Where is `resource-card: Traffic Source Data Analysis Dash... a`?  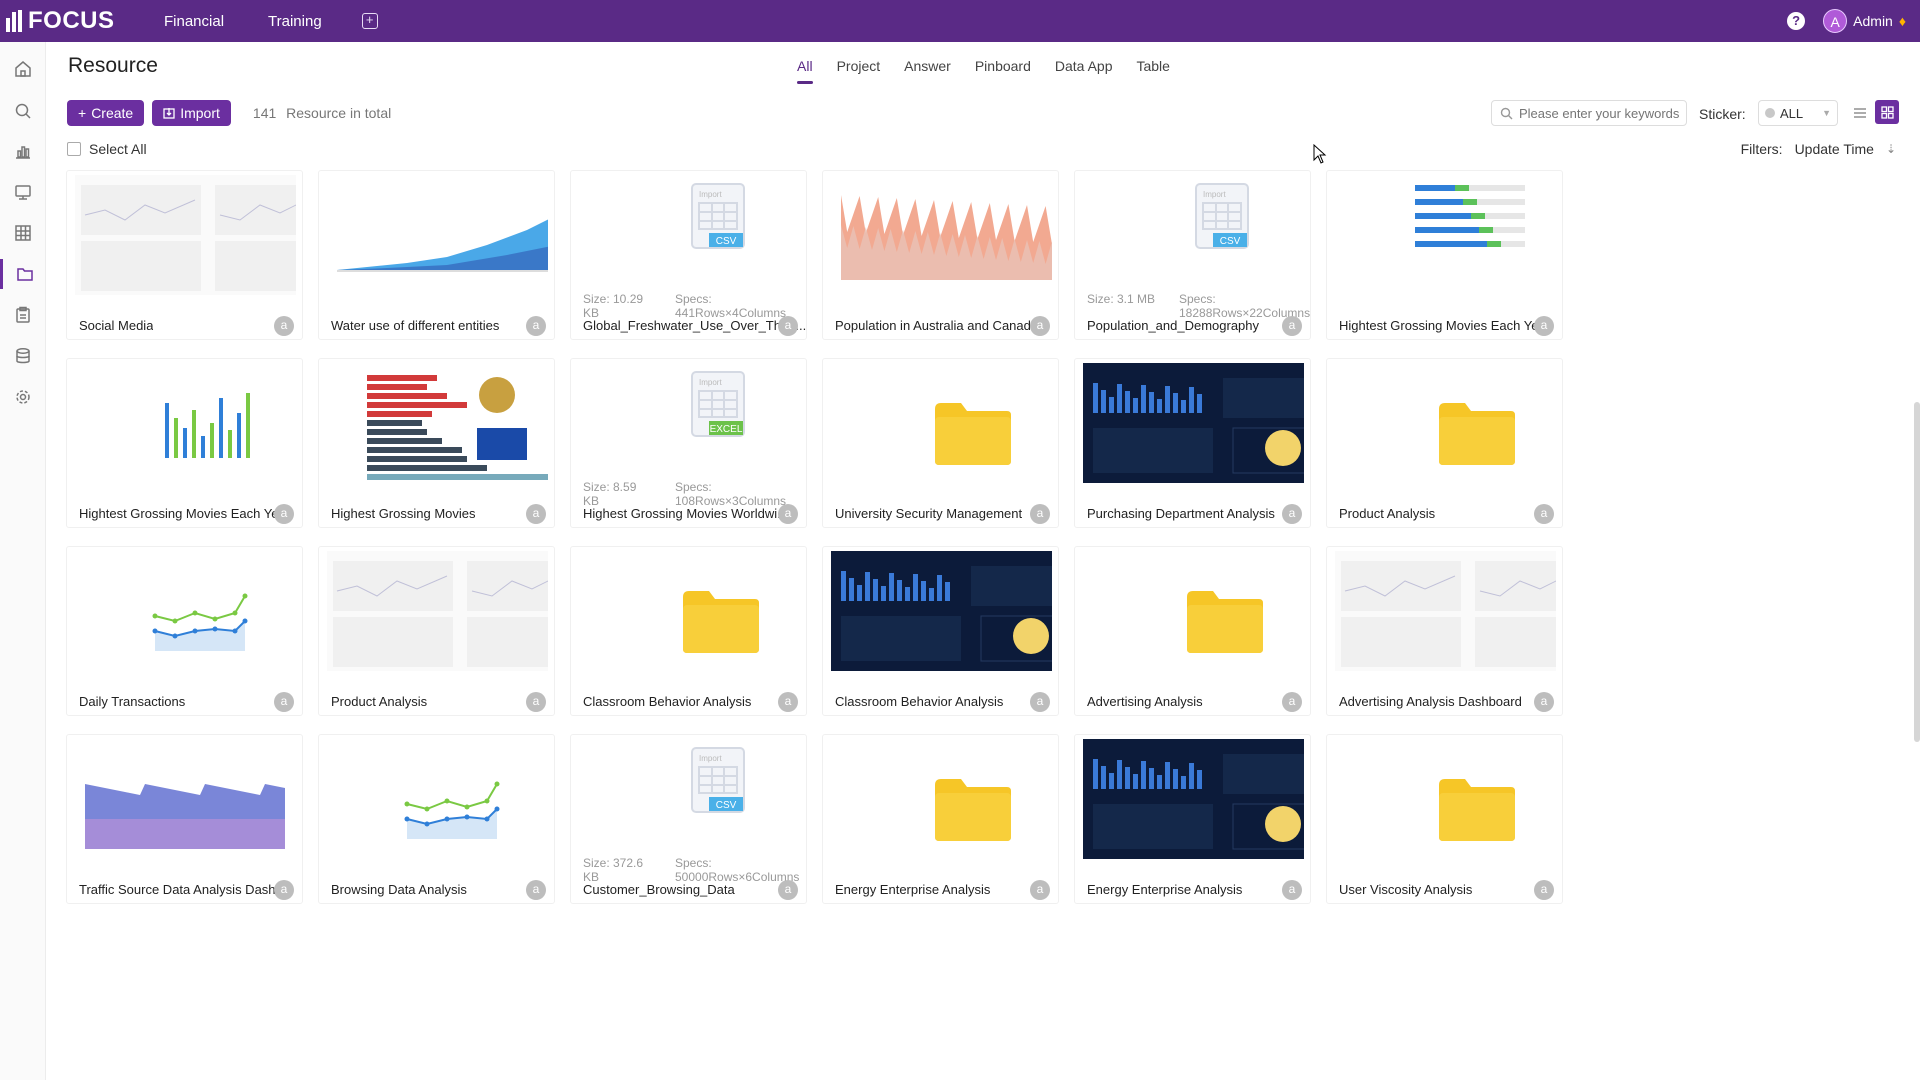 resource-card: Traffic Source Data Analysis Dash... a is located at coordinates (184, 819).